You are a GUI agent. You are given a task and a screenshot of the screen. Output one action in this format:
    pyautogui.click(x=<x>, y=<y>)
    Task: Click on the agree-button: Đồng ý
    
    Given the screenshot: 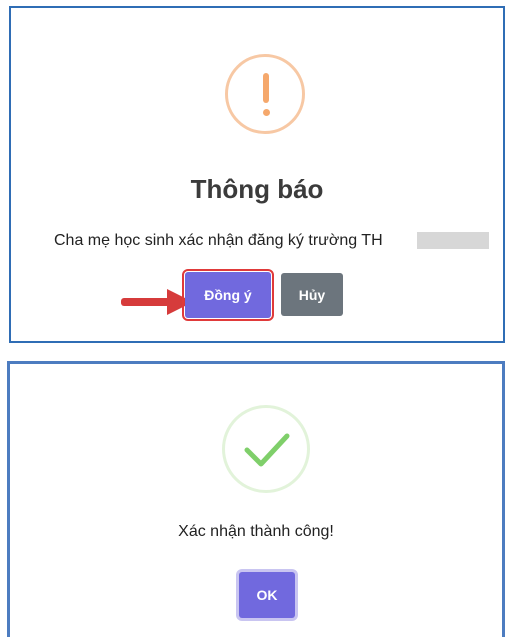 What is the action you would take?
    pyautogui.click(x=228, y=295)
    